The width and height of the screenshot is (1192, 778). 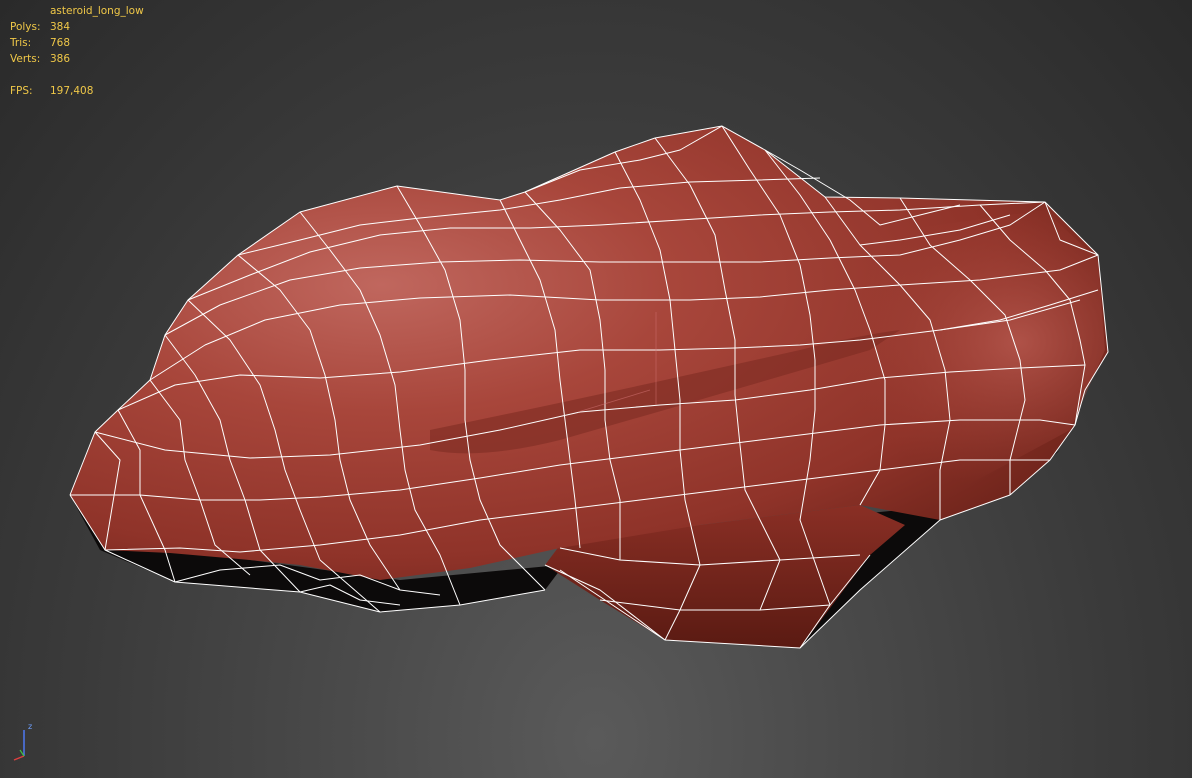 What do you see at coordinates (25, 59) in the screenshot?
I see `verts-label: Verts:` at bounding box center [25, 59].